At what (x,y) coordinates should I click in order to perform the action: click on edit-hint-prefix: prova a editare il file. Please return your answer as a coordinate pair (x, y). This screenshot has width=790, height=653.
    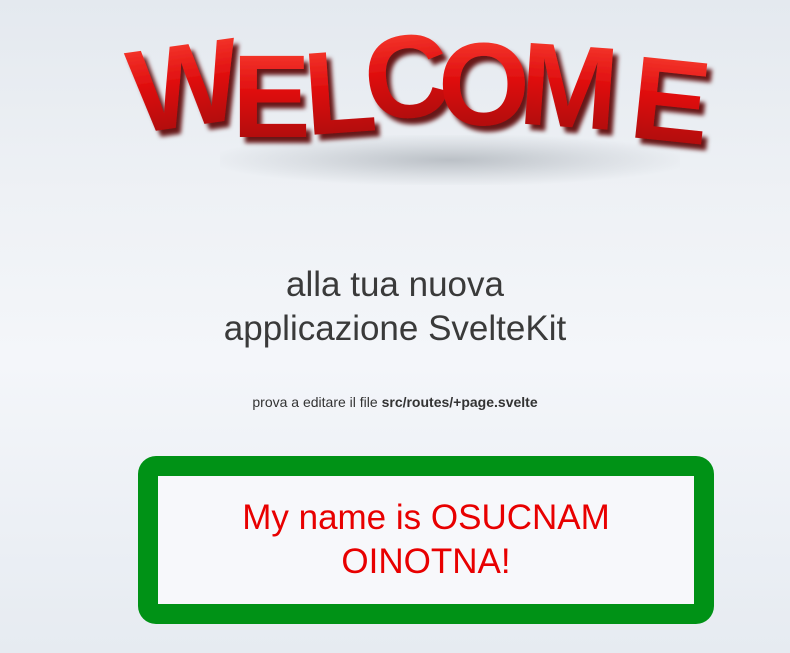
    Looking at the image, I should click on (317, 402).